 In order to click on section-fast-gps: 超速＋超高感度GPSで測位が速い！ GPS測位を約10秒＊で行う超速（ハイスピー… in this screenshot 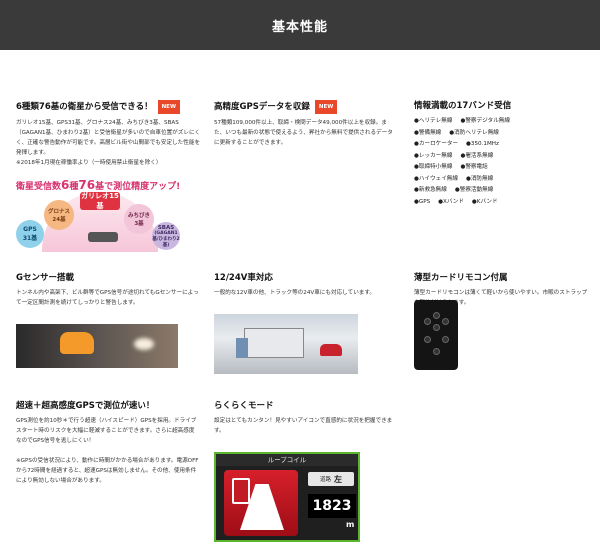, I will do `click(108, 443)`.